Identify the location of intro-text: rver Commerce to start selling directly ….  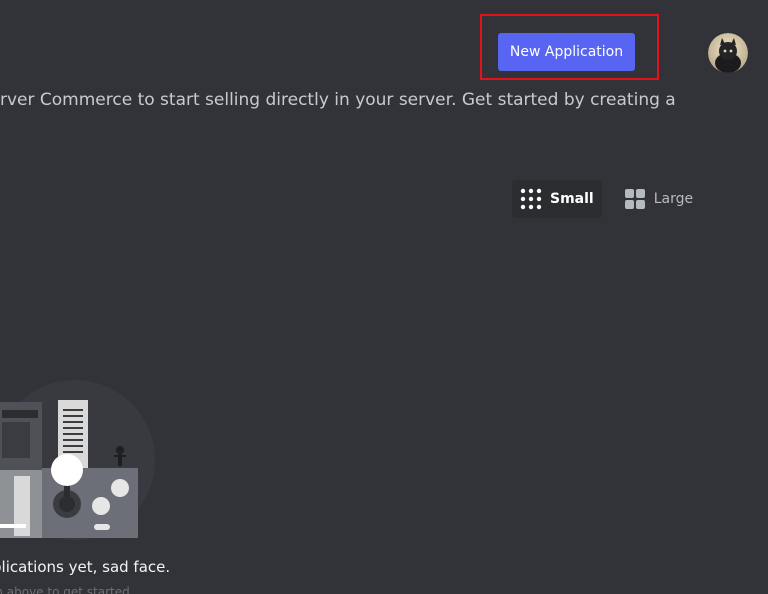
(338, 100).